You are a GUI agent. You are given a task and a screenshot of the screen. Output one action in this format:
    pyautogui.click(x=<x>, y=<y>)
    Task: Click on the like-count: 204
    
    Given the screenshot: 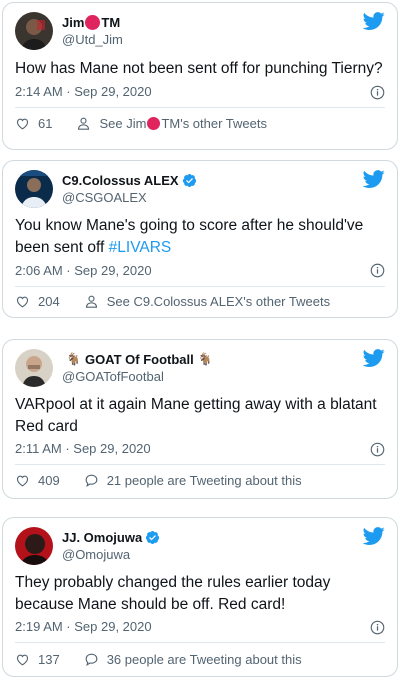 What is the action you would take?
    pyautogui.click(x=49, y=301)
    